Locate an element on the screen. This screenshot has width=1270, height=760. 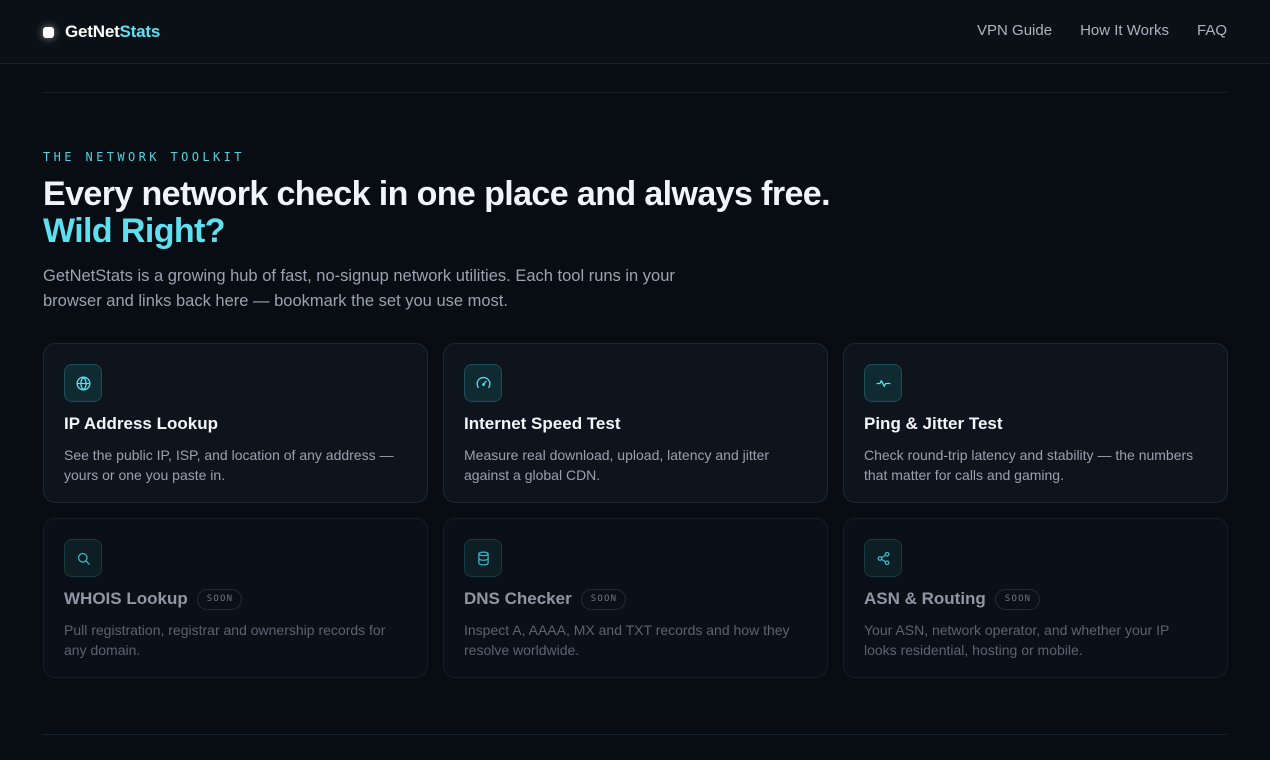
card-title-row: Ping & Jitter Test is located at coordinates (1035, 424).